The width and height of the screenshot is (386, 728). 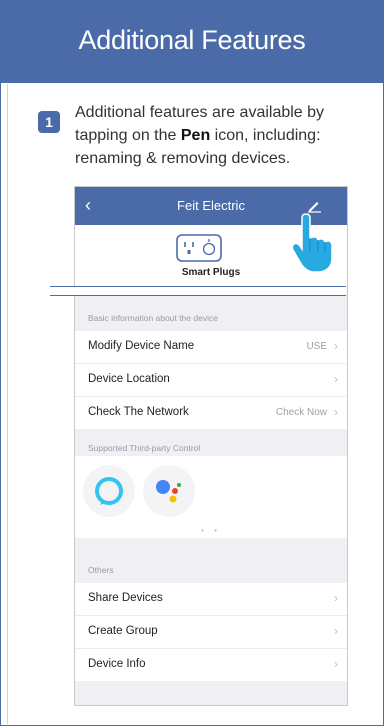 What do you see at coordinates (211, 530) in the screenshot?
I see `page-indicator: • •` at bounding box center [211, 530].